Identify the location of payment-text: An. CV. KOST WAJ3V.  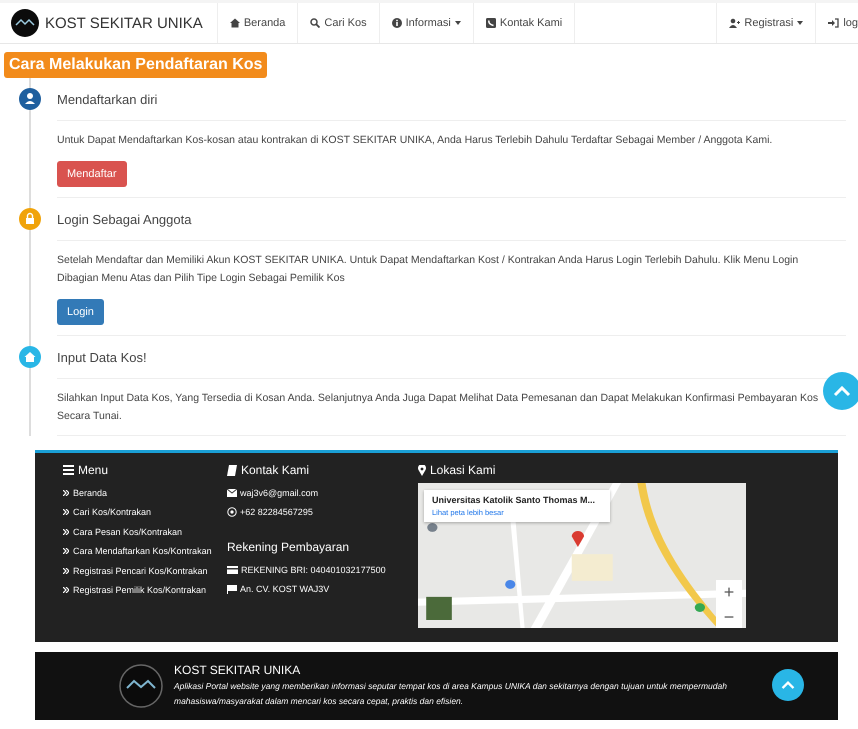
(285, 589).